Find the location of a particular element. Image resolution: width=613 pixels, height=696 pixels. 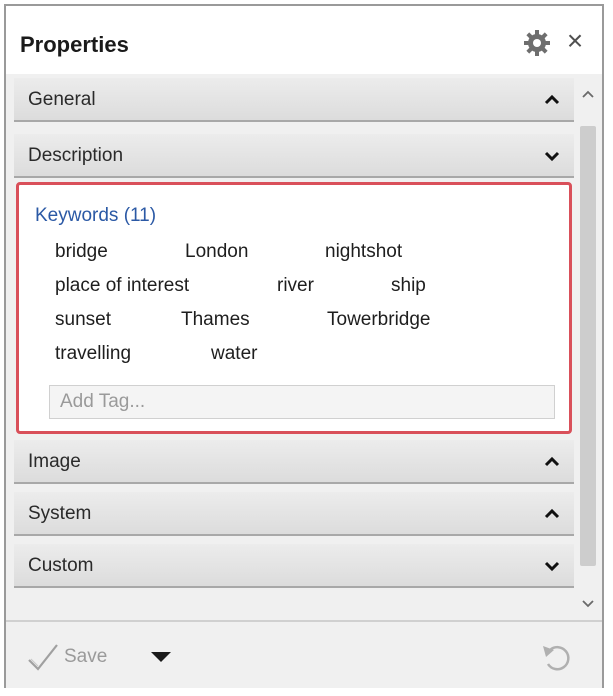

section-system-label: System is located at coordinates (60, 513).